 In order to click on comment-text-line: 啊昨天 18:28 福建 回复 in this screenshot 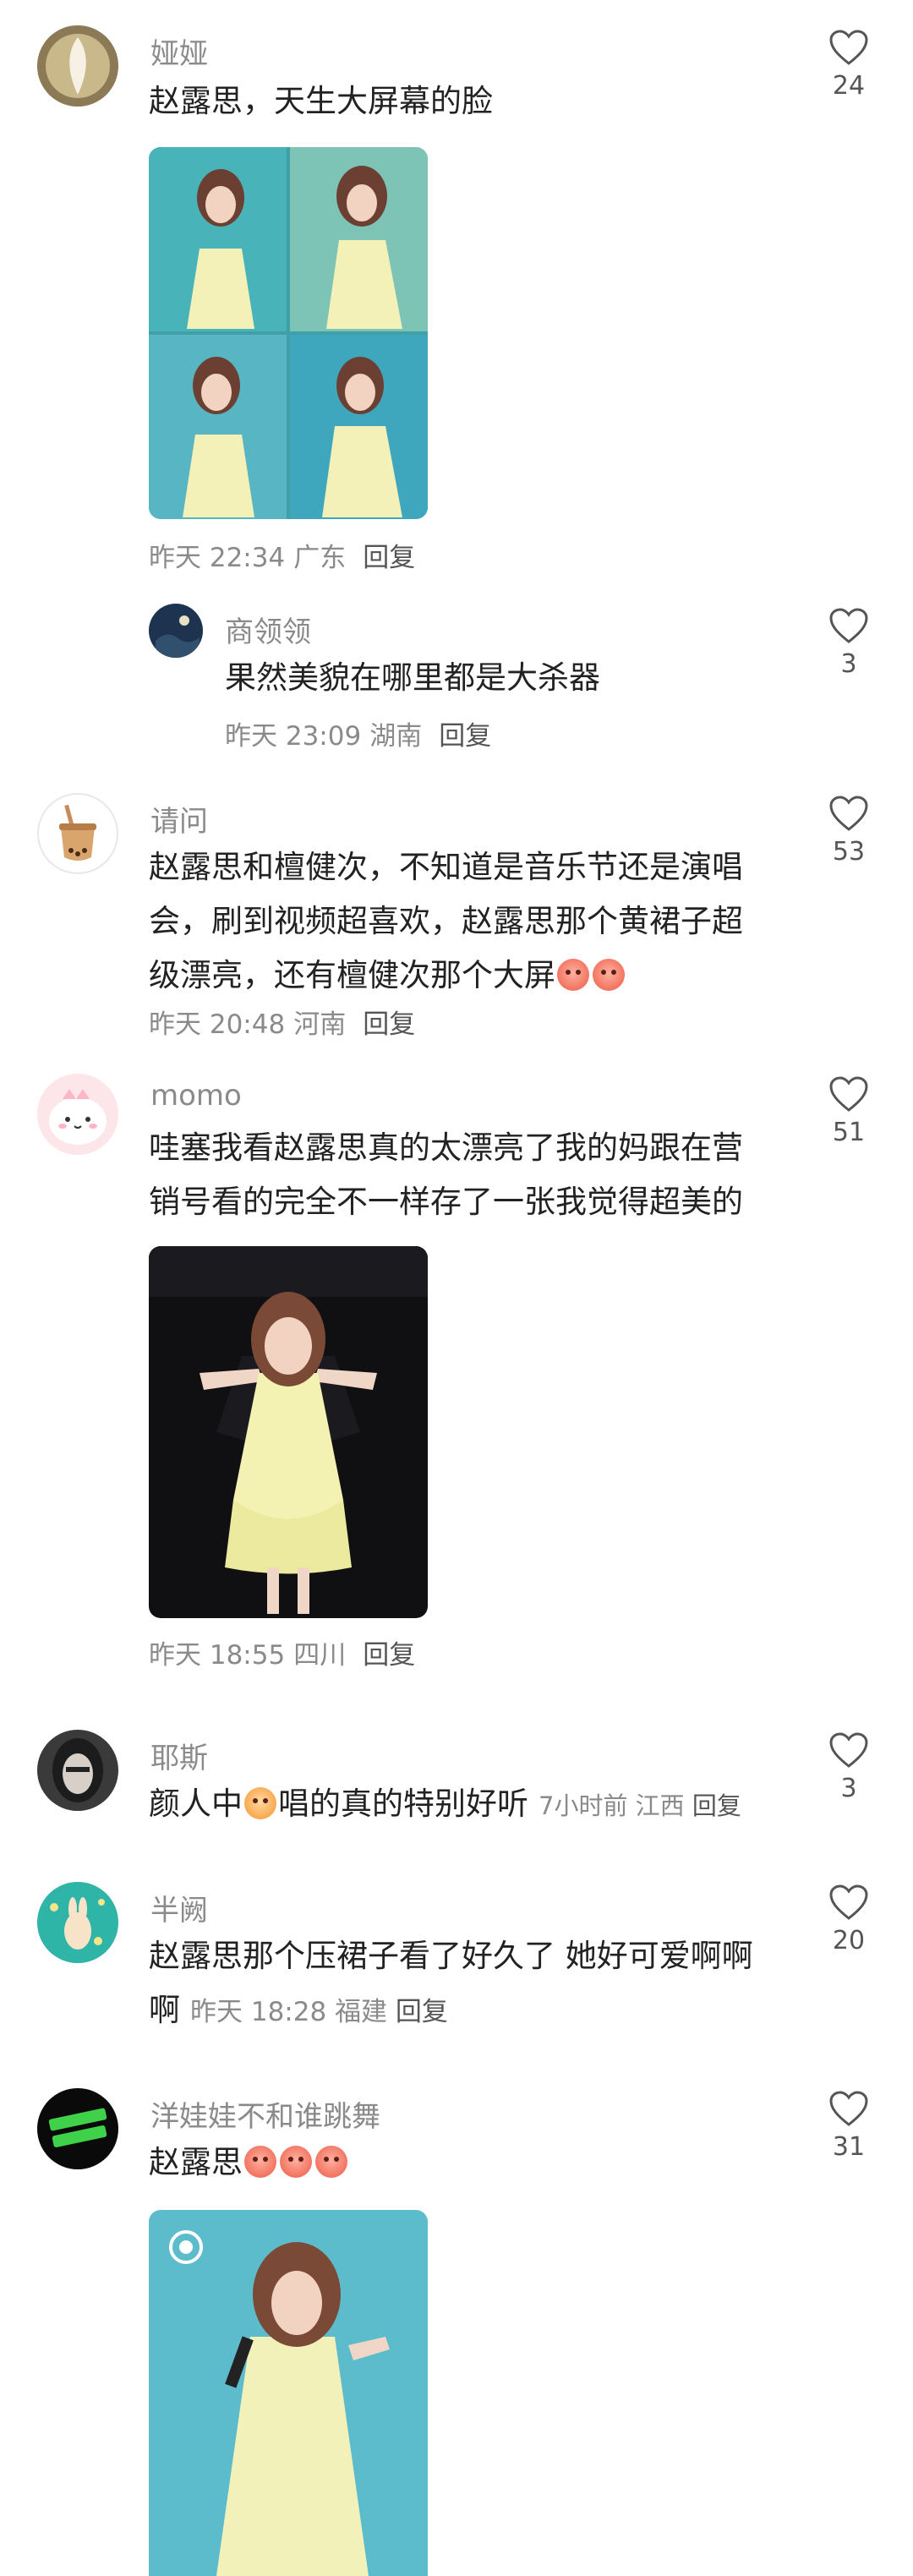, I will do `click(470, 2011)`.